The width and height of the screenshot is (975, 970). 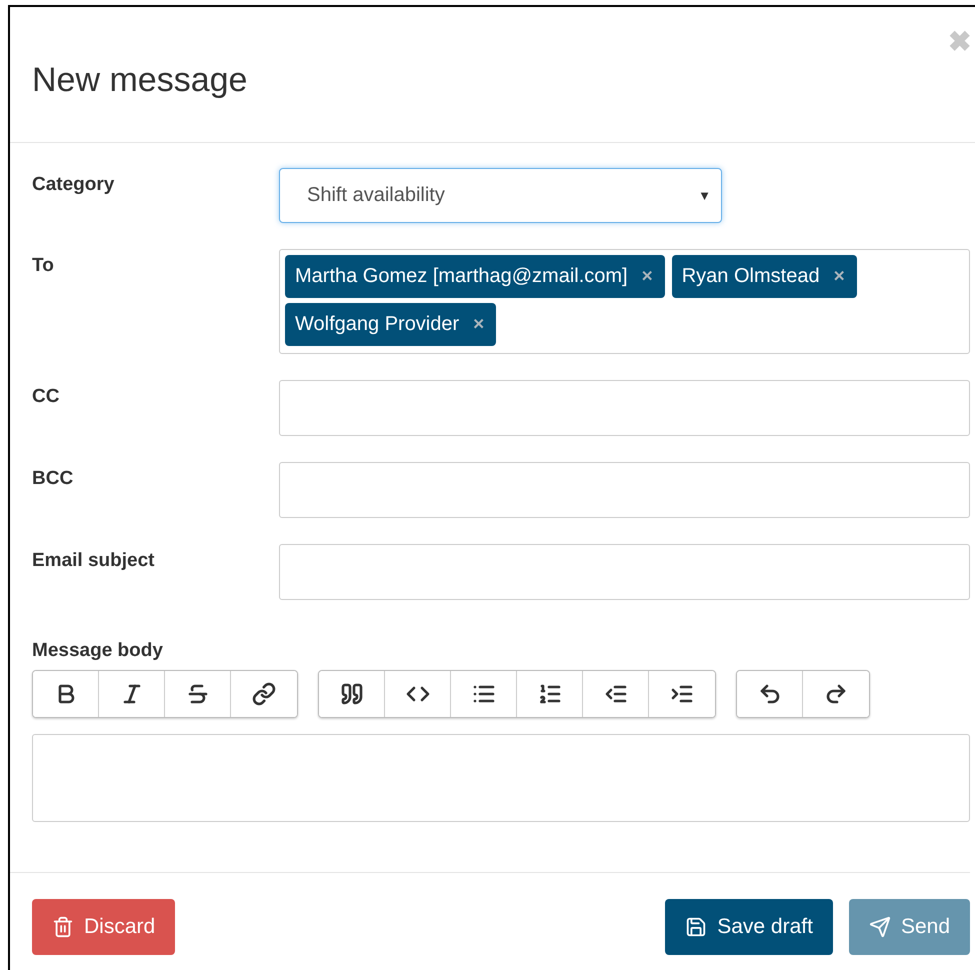 I want to click on tag-text: Wolfgang Provider, so click(x=377, y=324).